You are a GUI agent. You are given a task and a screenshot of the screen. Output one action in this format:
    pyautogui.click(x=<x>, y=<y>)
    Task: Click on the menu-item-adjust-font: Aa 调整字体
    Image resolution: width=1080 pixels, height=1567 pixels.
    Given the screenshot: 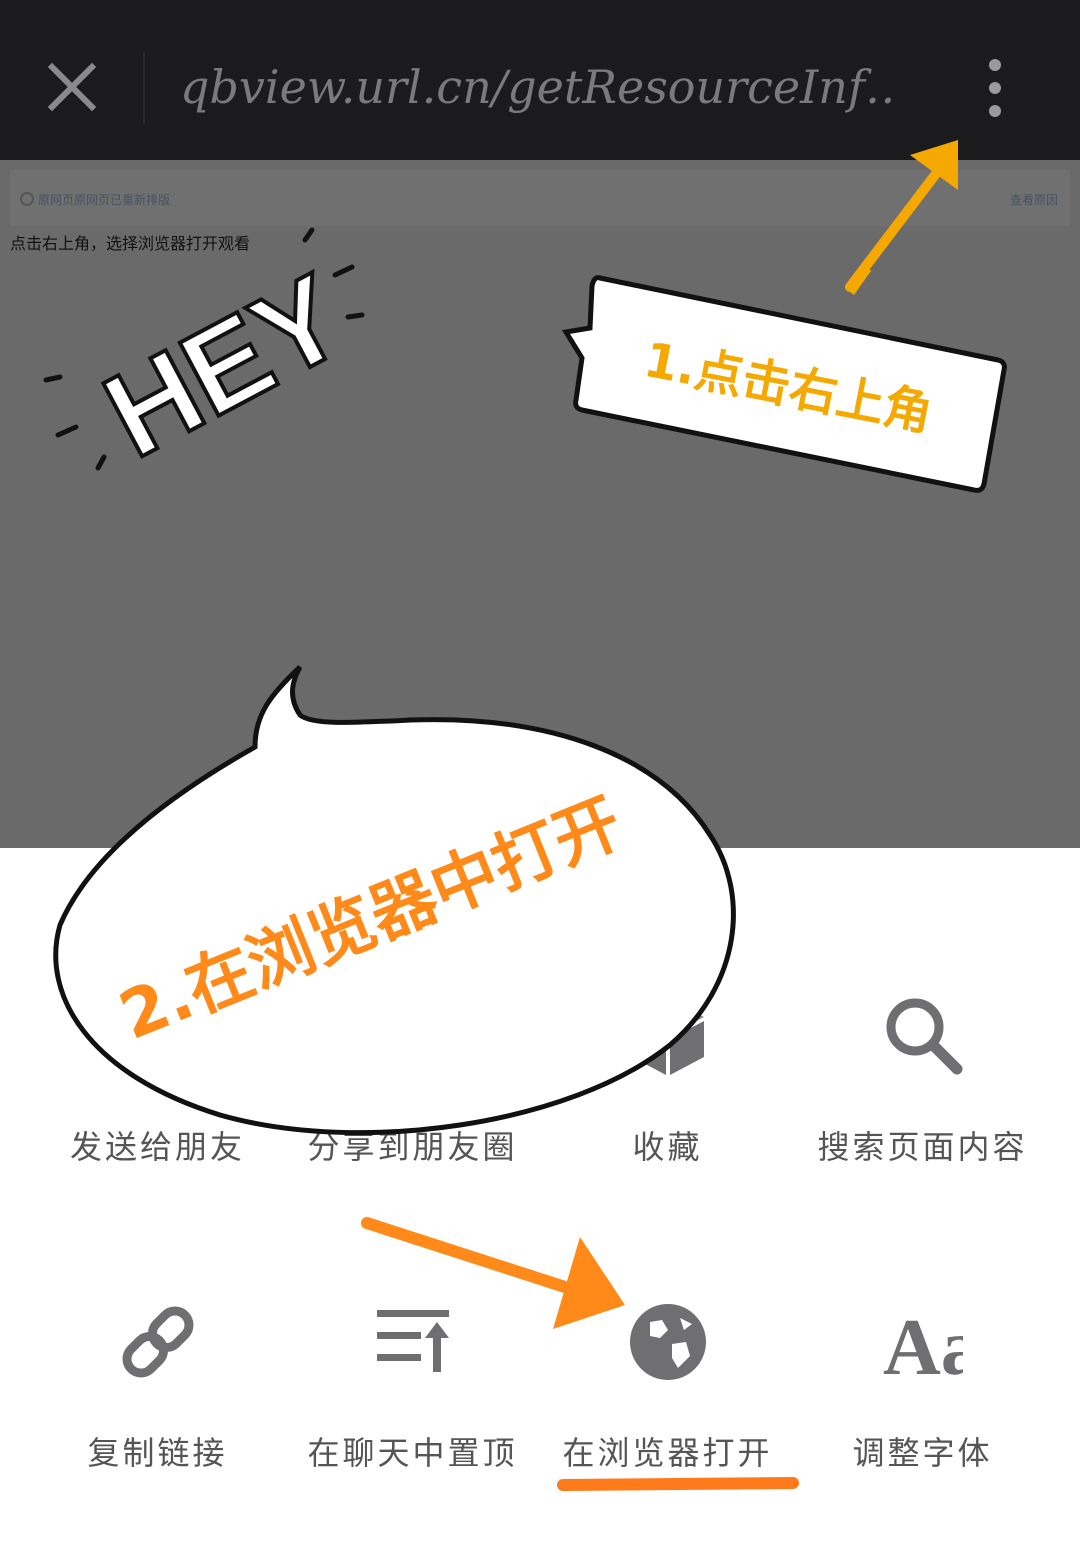 What is the action you would take?
    pyautogui.click(x=922, y=1390)
    